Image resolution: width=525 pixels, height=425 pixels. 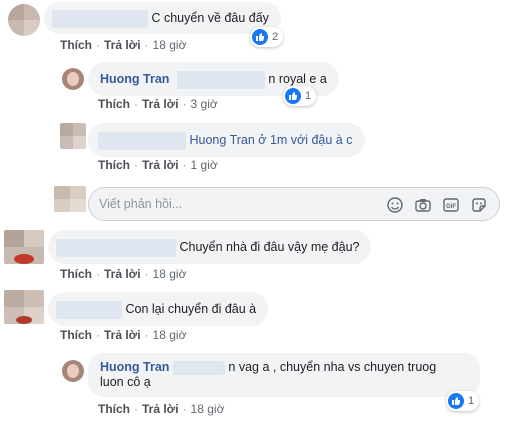 I want to click on comment-text-line-2: luon cô ạ, so click(x=125, y=382).